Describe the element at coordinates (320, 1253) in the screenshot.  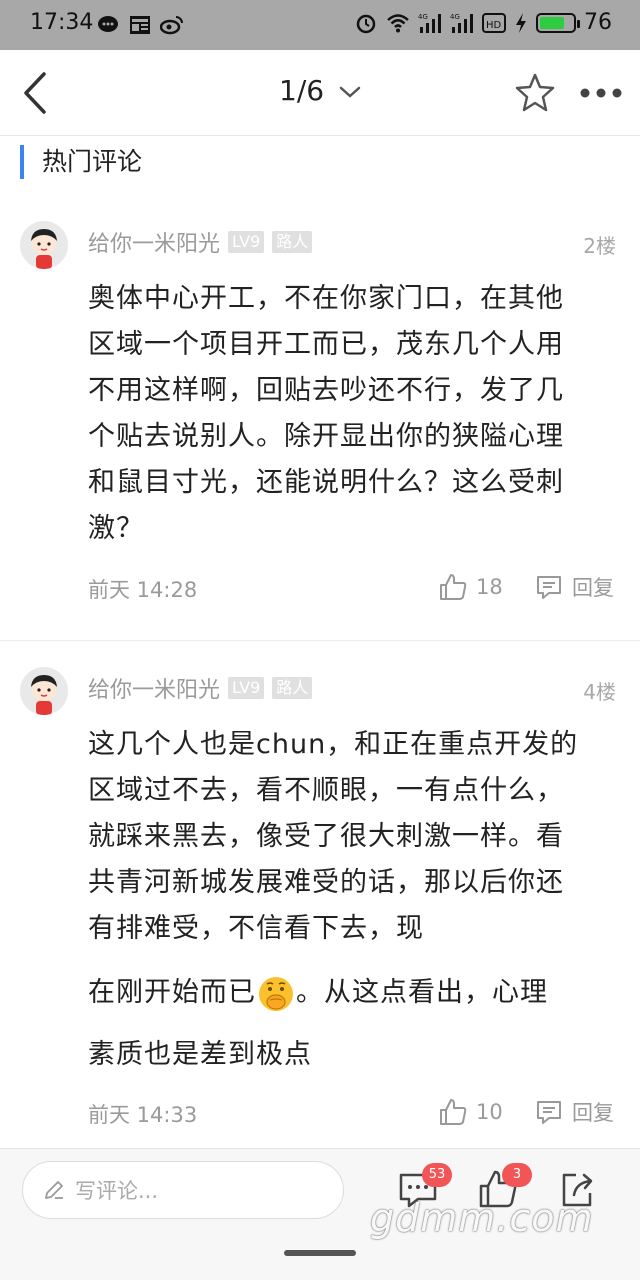
I see `home-indicator` at that location.